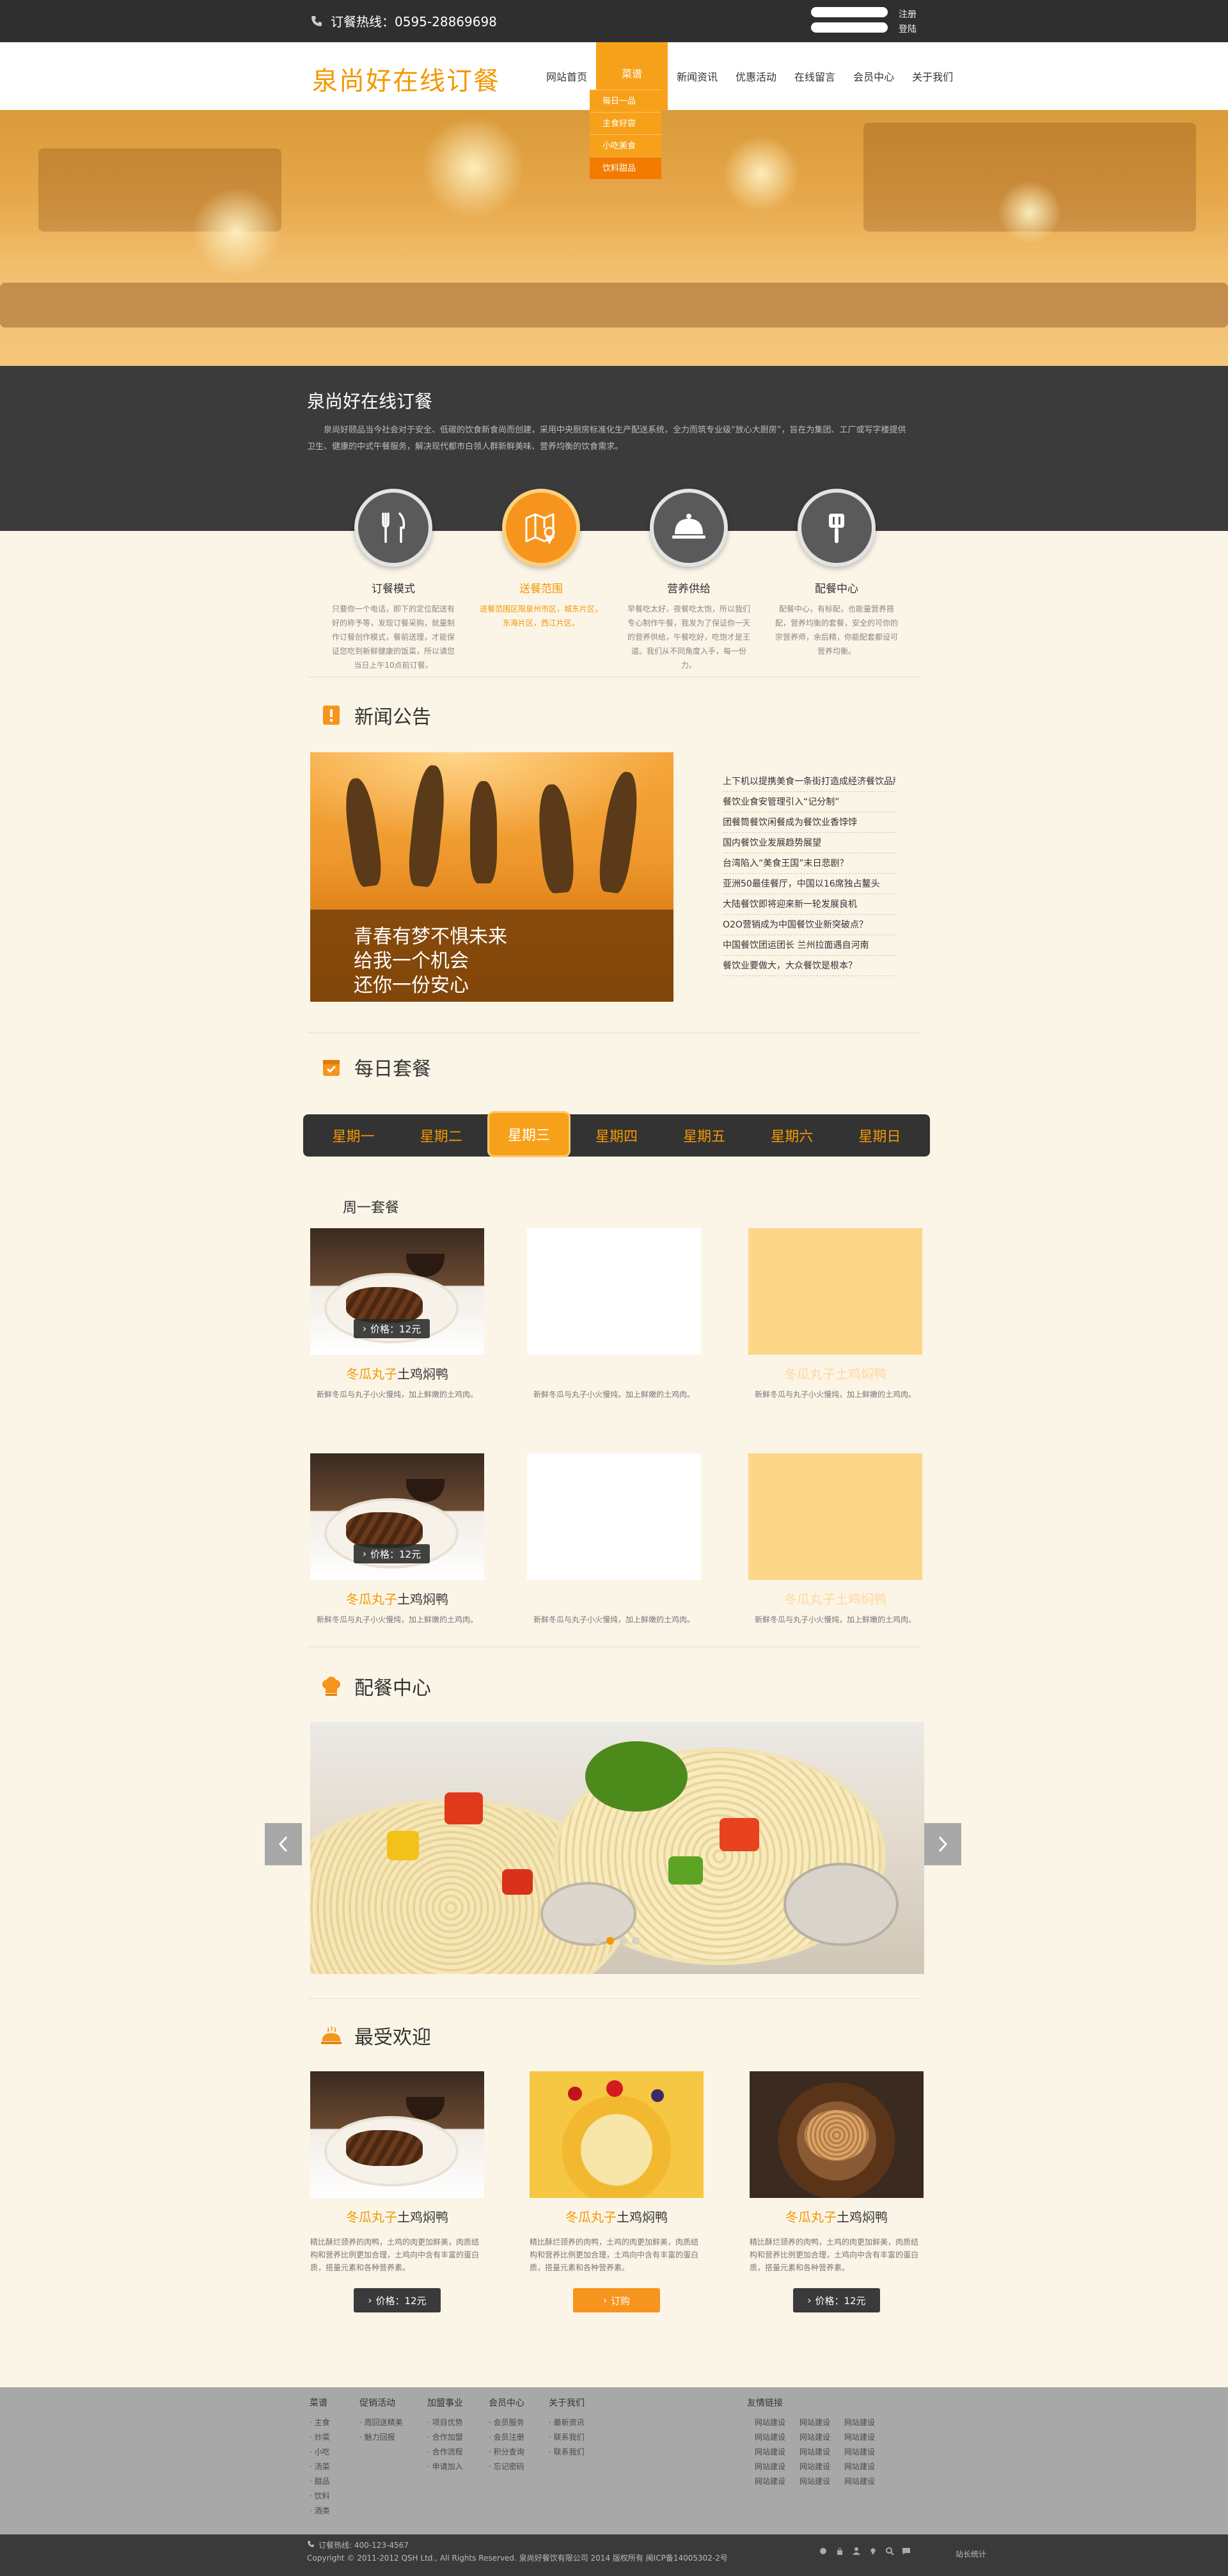 The height and width of the screenshot is (2576, 1228). I want to click on site-logo: 泉尚好在线订餐, so click(406, 78).